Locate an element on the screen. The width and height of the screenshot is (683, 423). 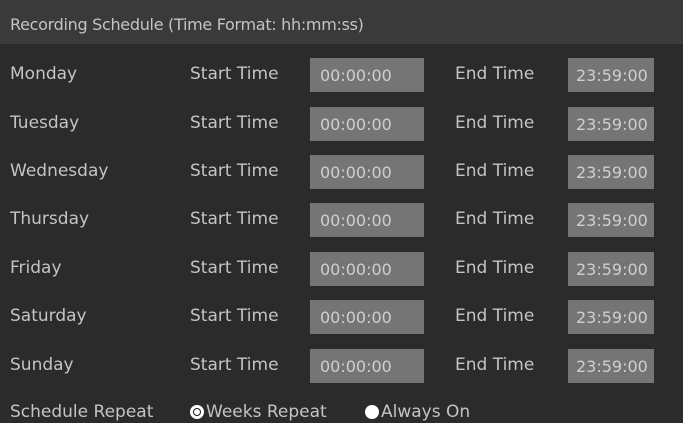
schedule-row-saturday: Saturday Start Time End Time is located at coordinates (341, 317).